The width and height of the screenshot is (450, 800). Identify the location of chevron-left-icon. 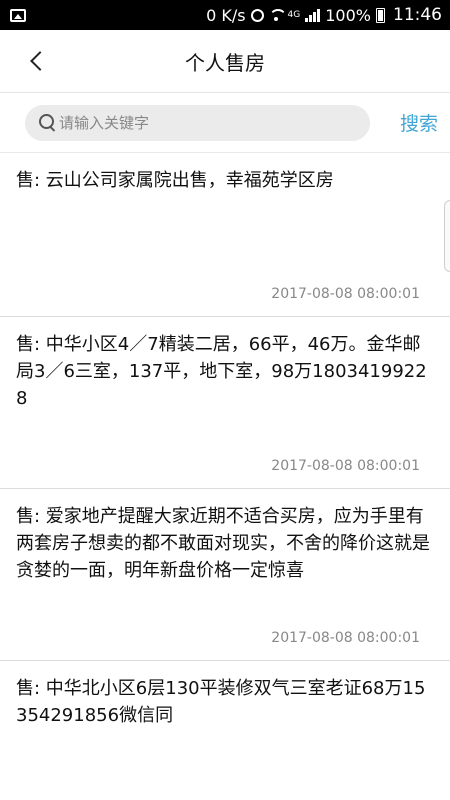
(40, 61).